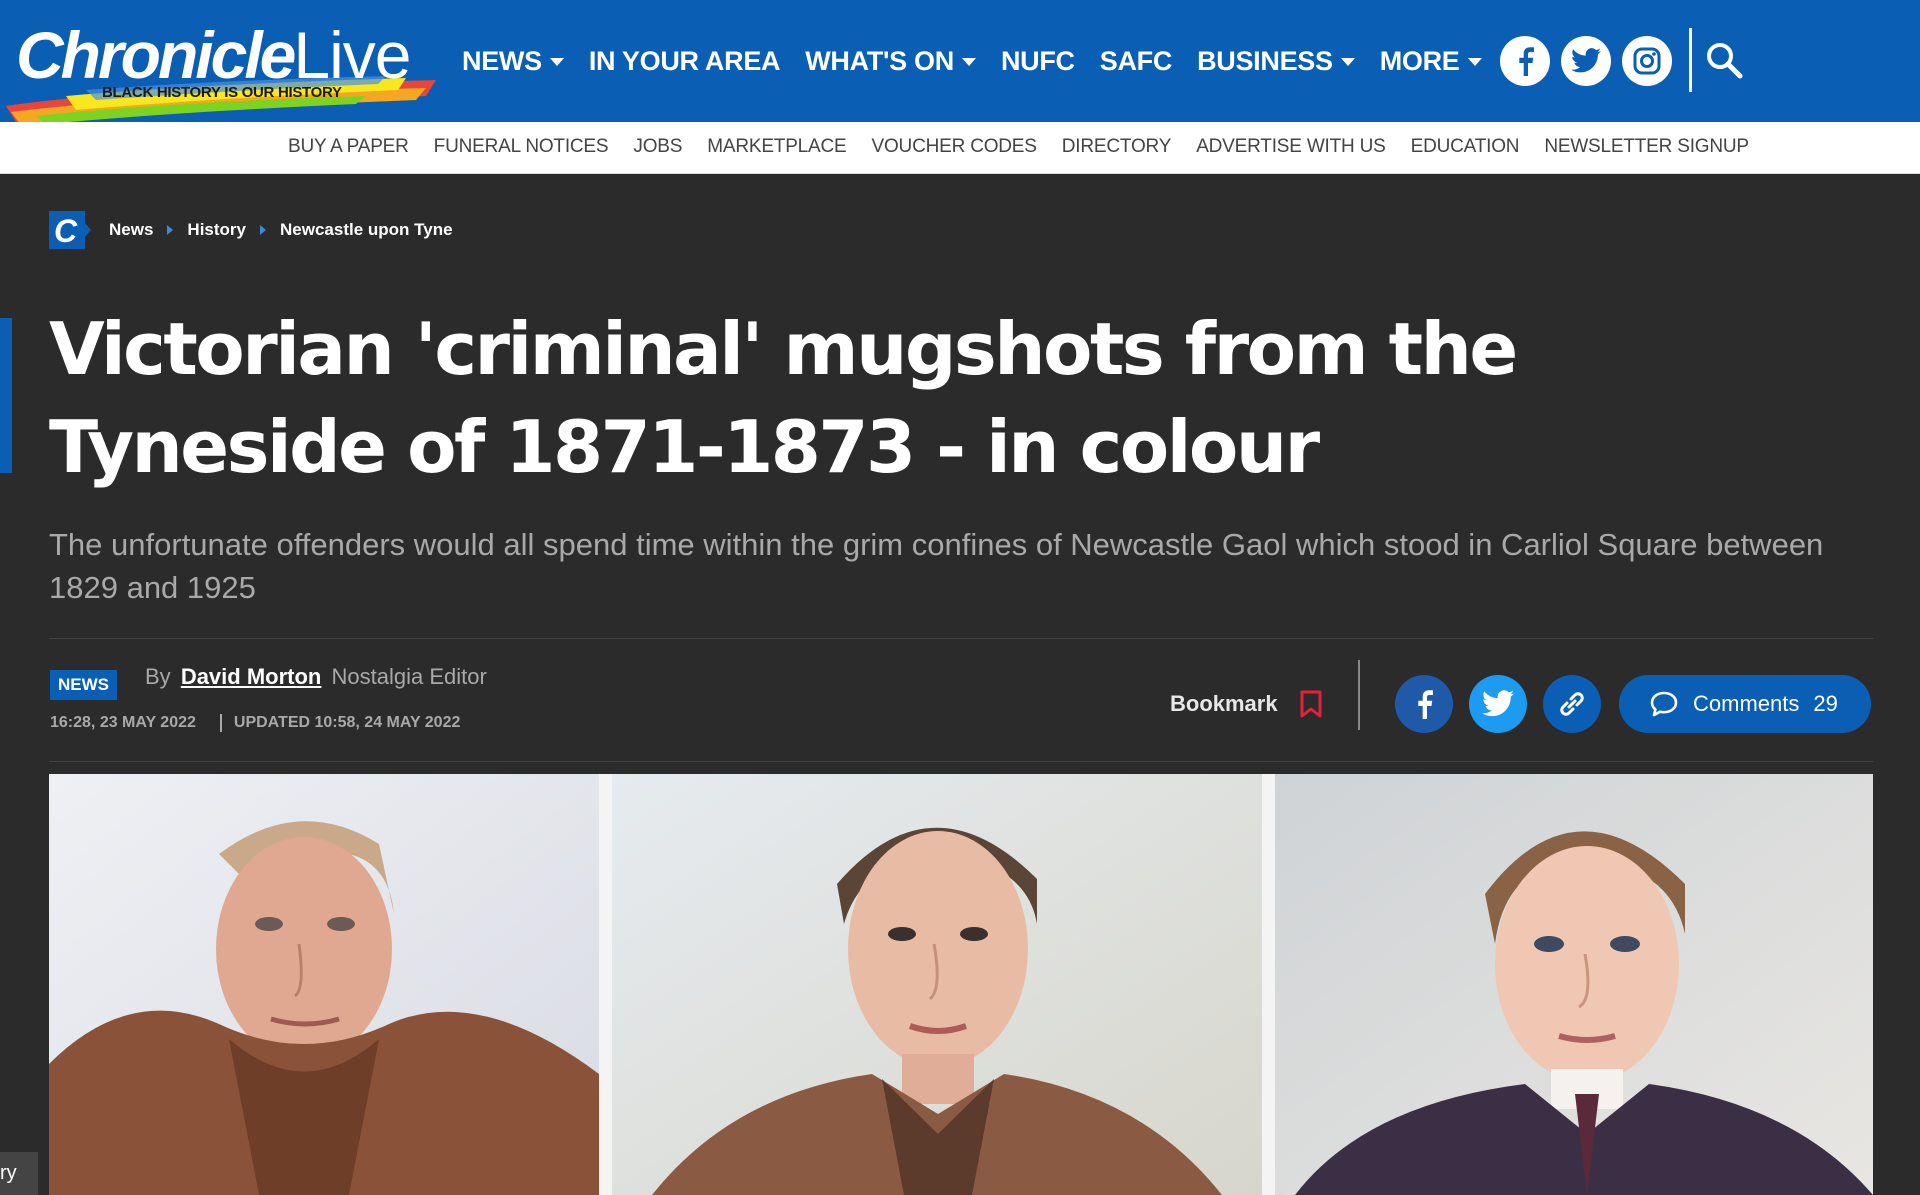  I want to click on facebook-share-icon, so click(1424, 704).